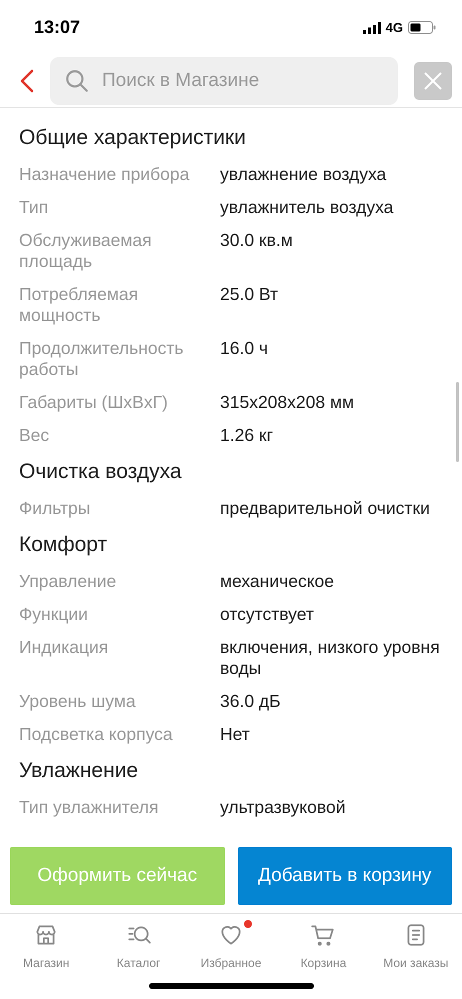 This screenshot has width=462, height=999. I want to click on spec-label: Назначение прибора, so click(104, 174).